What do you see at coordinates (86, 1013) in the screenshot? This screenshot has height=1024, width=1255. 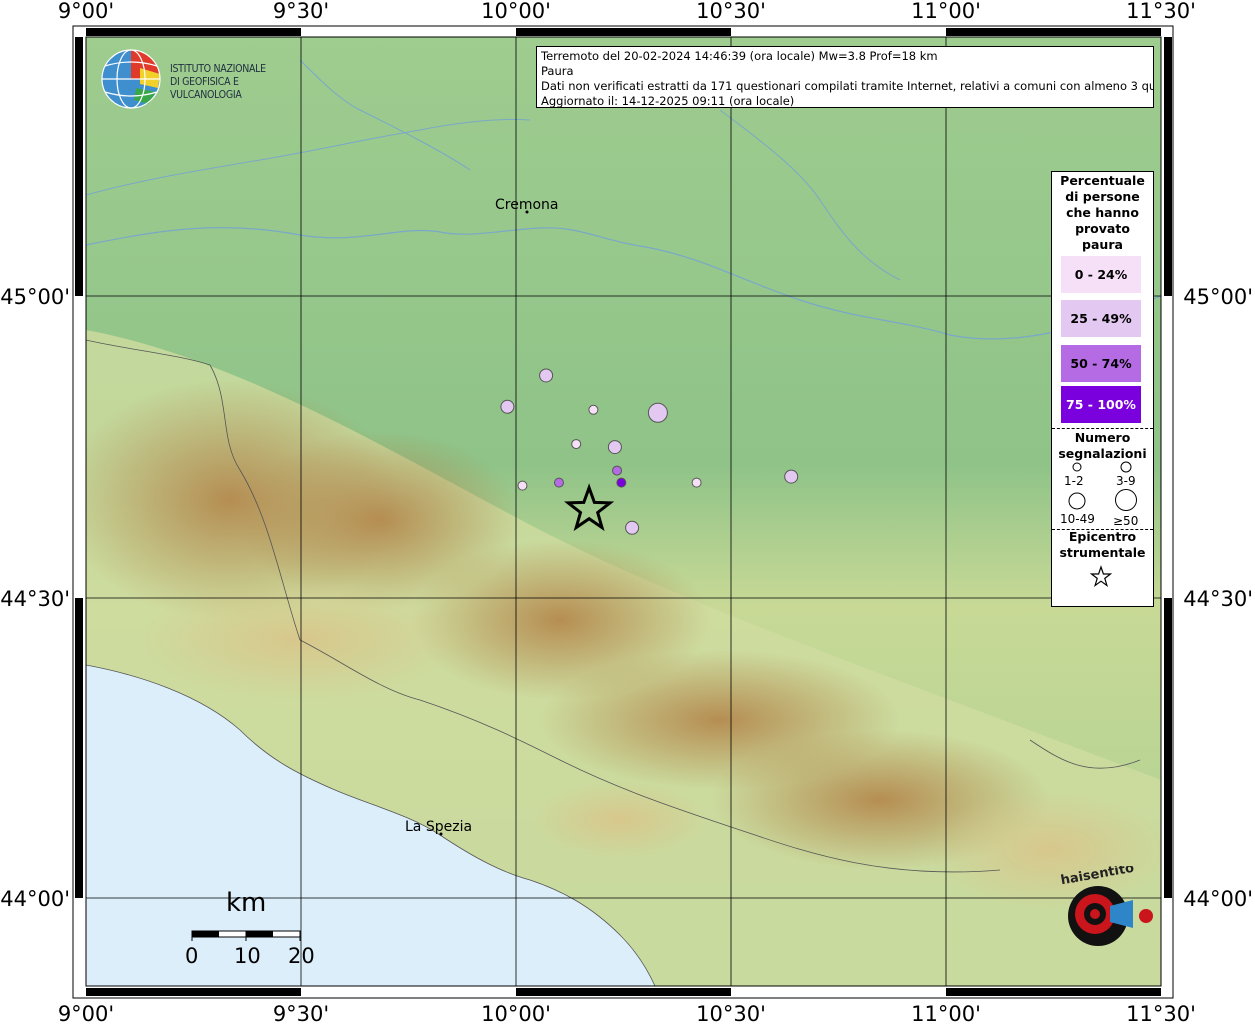 I see `lon-label-bottom-0: 9°00'` at bounding box center [86, 1013].